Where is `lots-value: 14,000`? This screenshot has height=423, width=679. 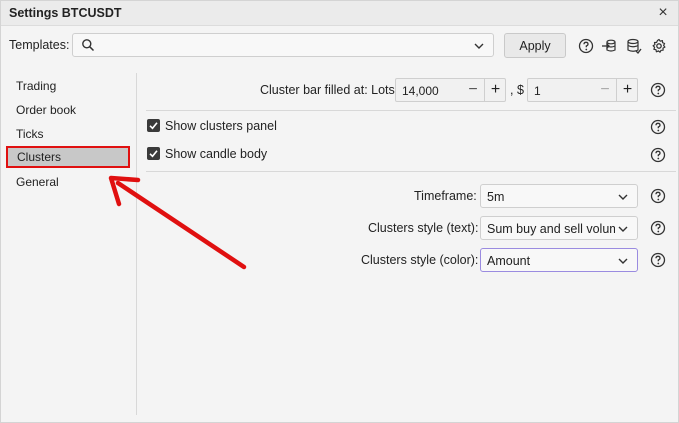
lots-value: 14,000 is located at coordinates (420, 91).